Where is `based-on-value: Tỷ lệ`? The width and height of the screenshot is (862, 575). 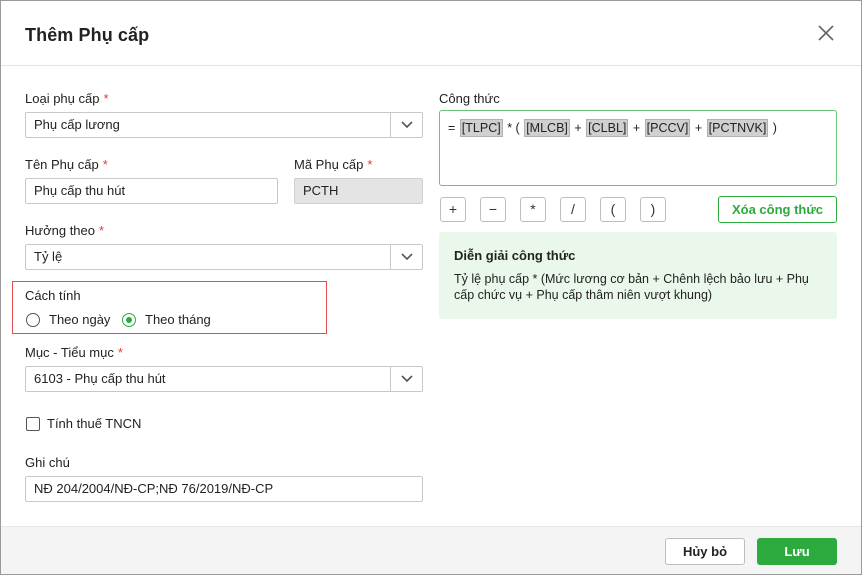
based-on-value: Tỷ lệ is located at coordinates (48, 256).